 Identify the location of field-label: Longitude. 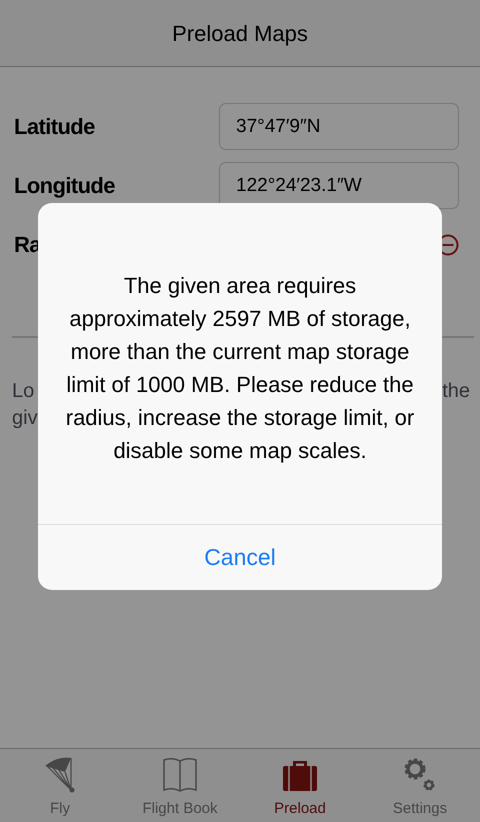
(64, 186).